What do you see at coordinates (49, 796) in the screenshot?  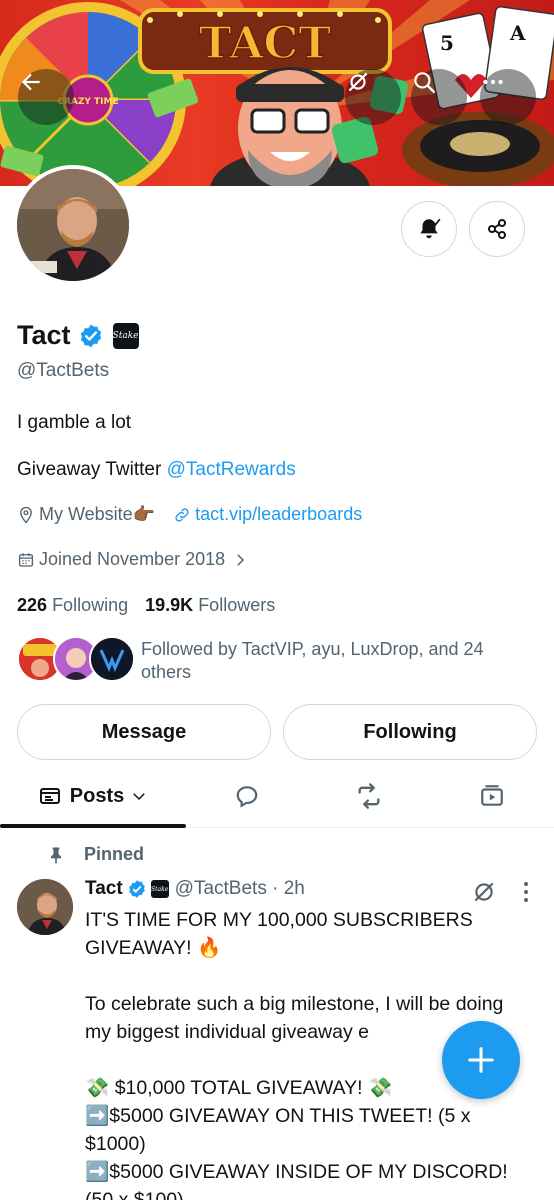 I see `posts-icon` at bounding box center [49, 796].